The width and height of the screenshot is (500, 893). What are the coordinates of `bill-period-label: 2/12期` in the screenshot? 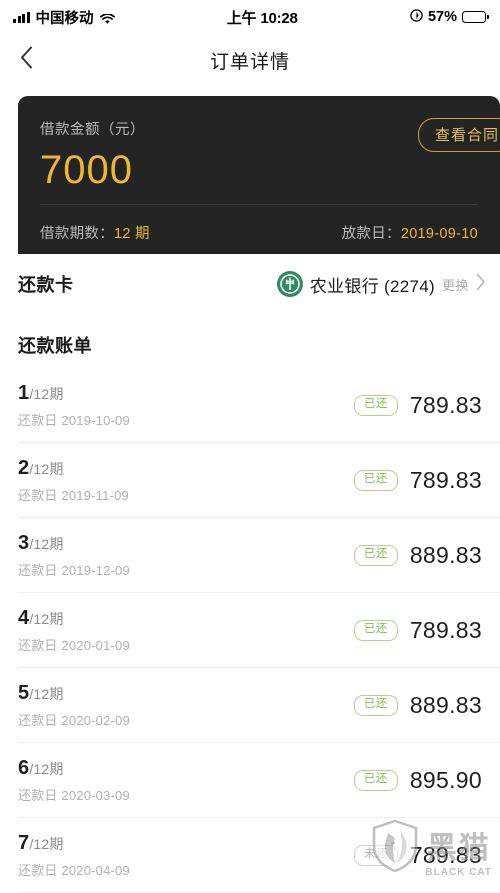 It's located at (73, 468).